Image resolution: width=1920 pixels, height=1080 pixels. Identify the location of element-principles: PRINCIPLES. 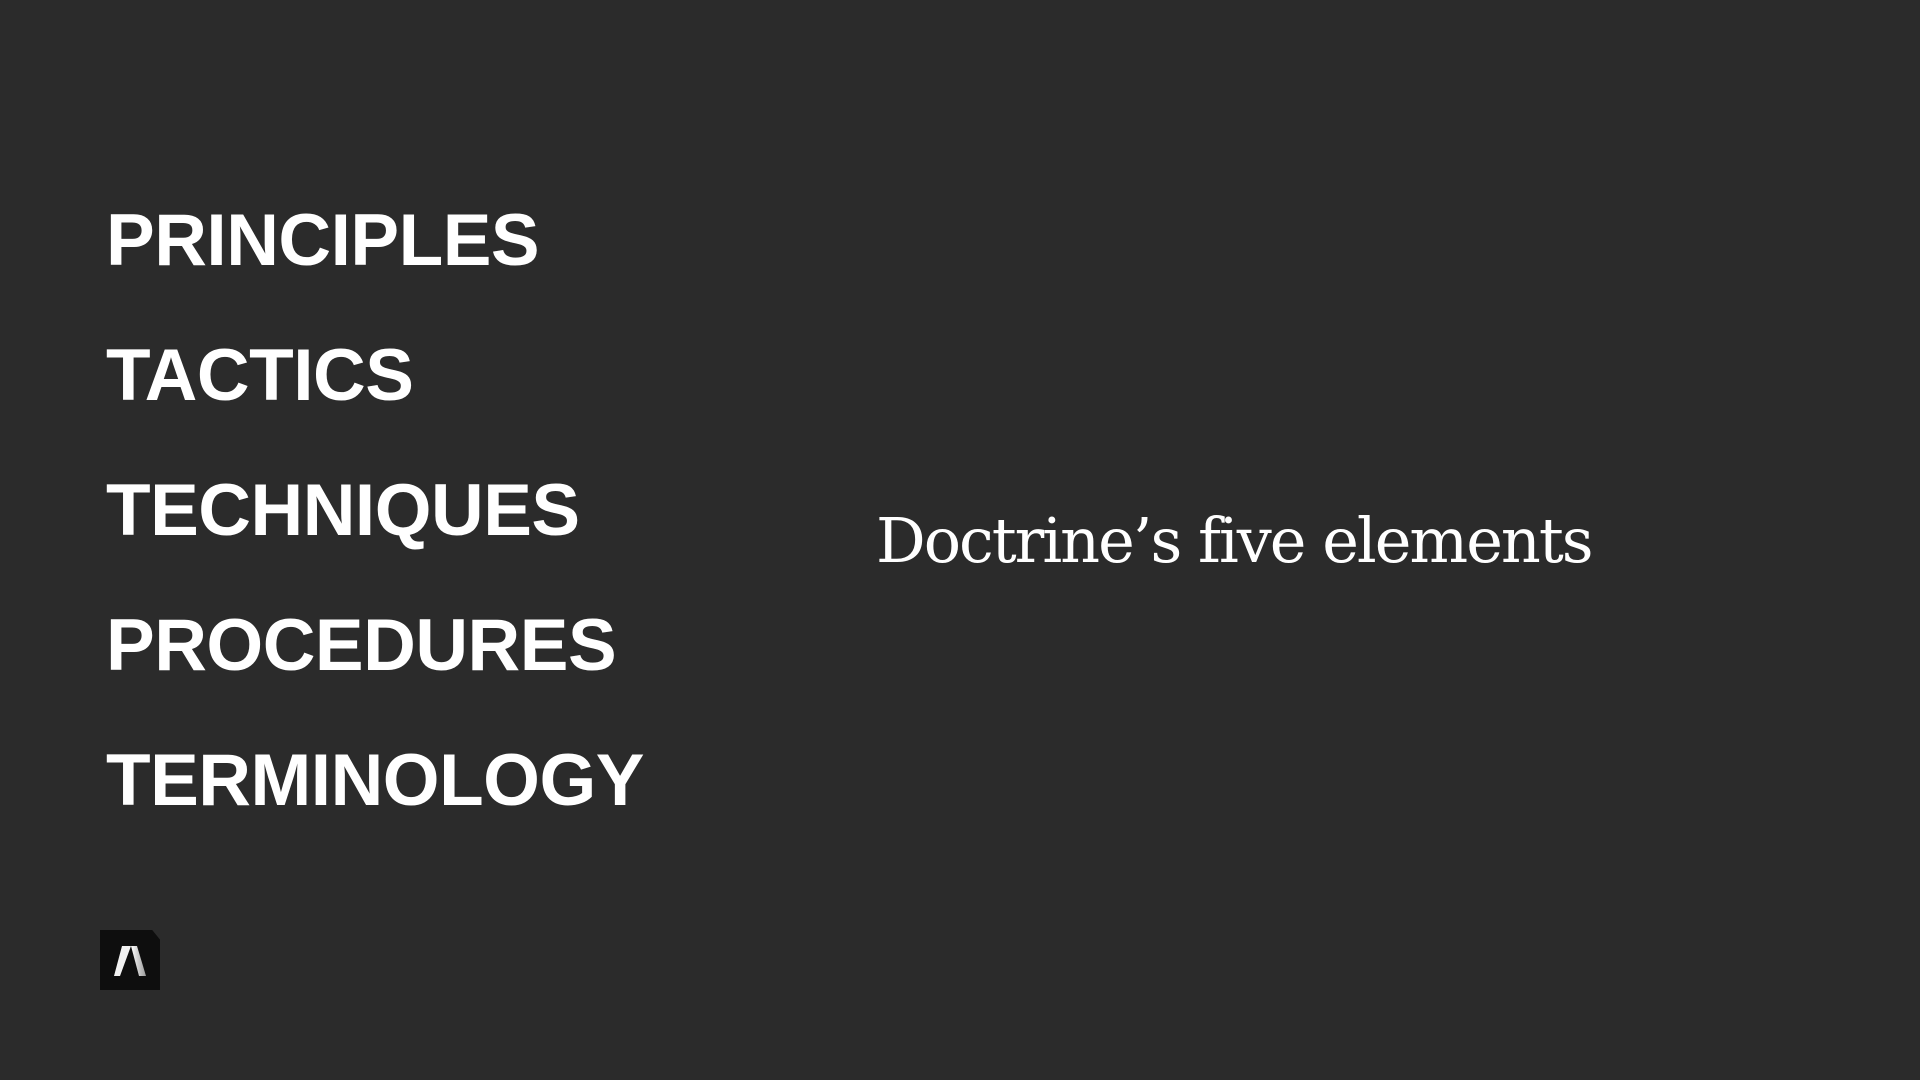
(323, 240).